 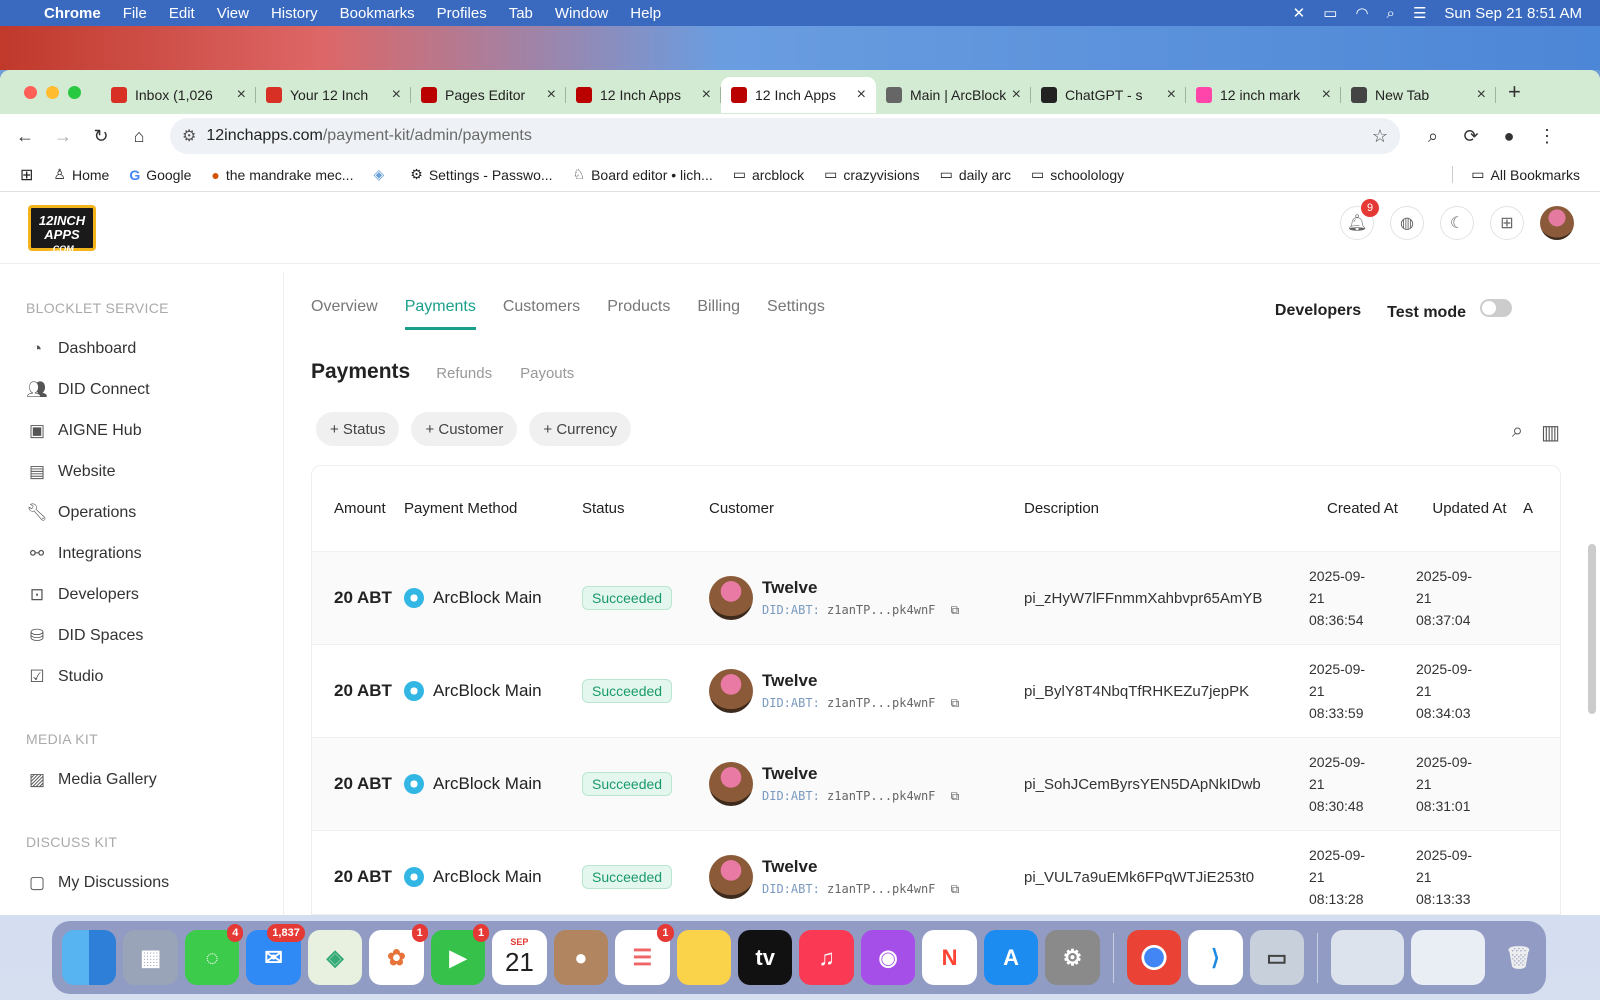 I want to click on browser-tab: Your 12 Inch ×, so click(x=333, y=95).